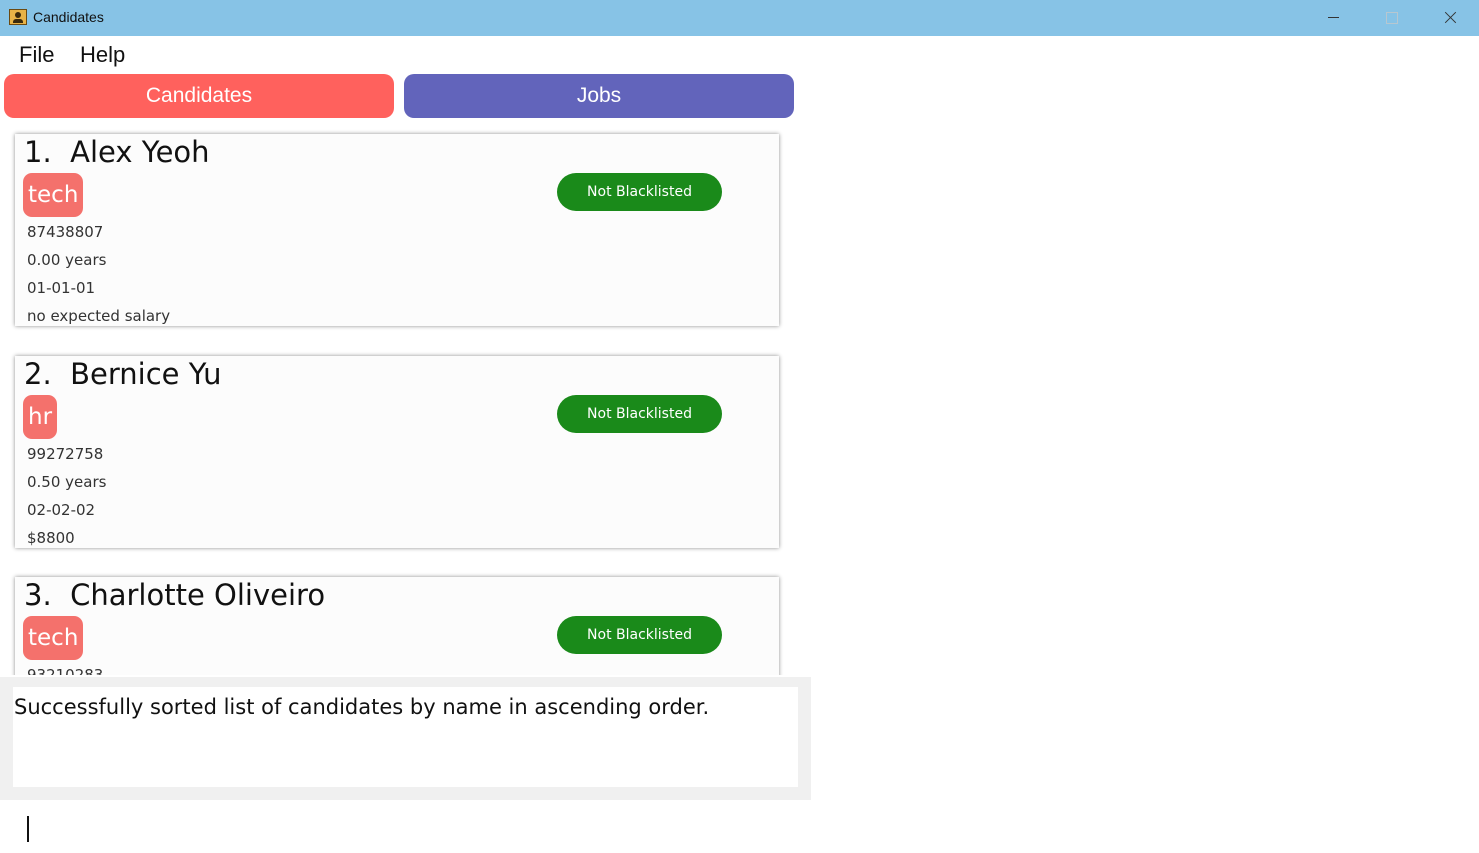 The height and width of the screenshot is (853, 1479). Describe the element at coordinates (51, 538) in the screenshot. I see `candidate-salary: $8800` at that location.